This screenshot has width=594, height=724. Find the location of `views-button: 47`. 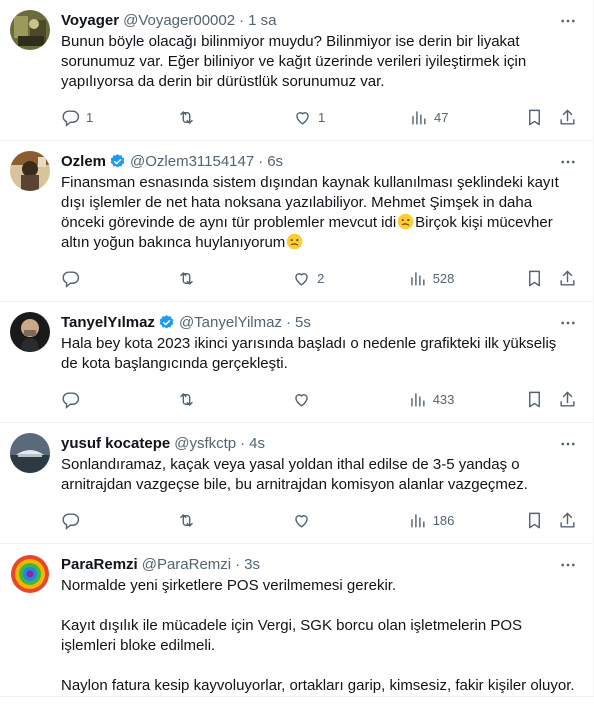

views-button: 47 is located at coordinates (431, 117).